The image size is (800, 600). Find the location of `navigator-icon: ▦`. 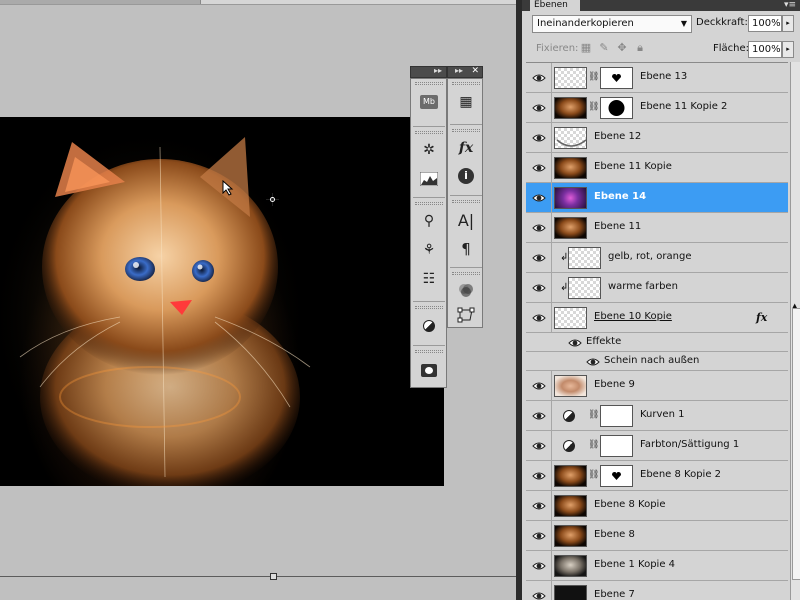

navigator-icon: ▦ is located at coordinates (466, 102).